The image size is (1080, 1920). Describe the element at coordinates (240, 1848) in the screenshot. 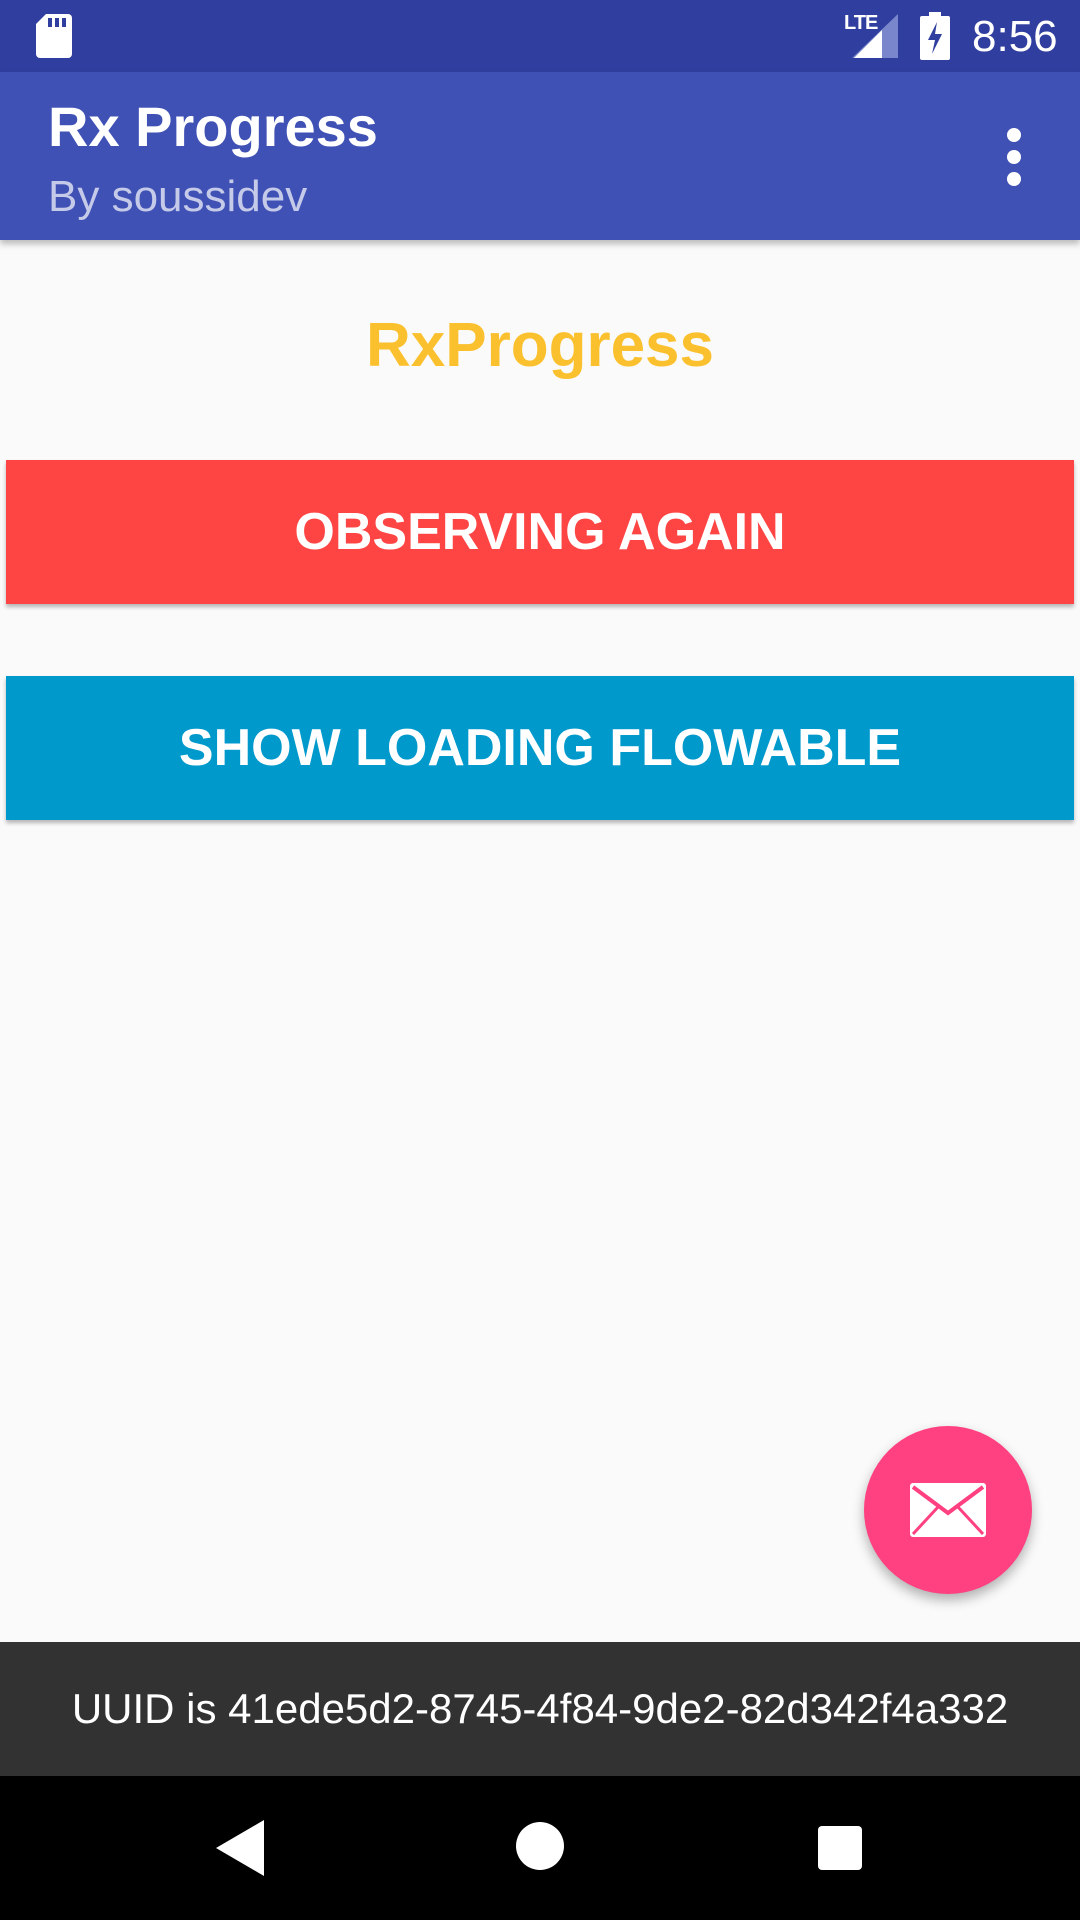

I see `back-icon` at that location.